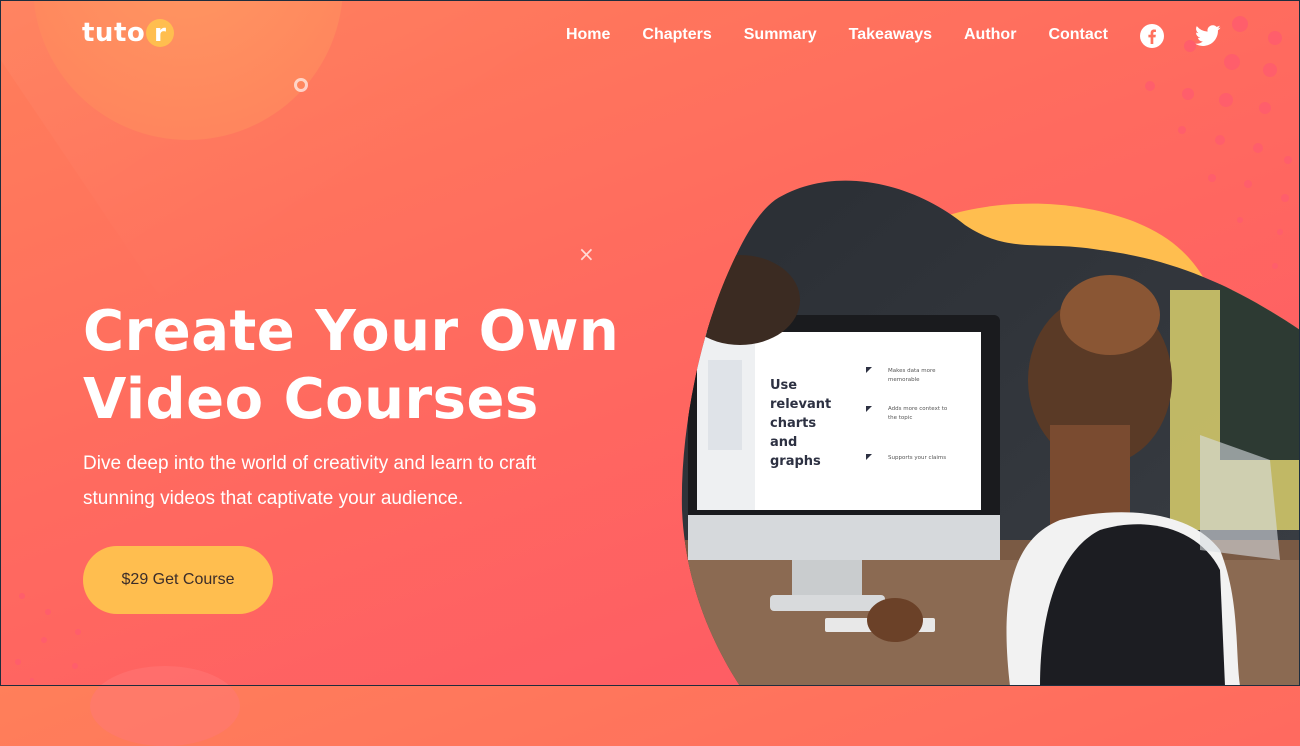 This screenshot has width=1300, height=746. Describe the element at coordinates (890, 35) in the screenshot. I see `nav-takeaways: Takeaways` at that location.